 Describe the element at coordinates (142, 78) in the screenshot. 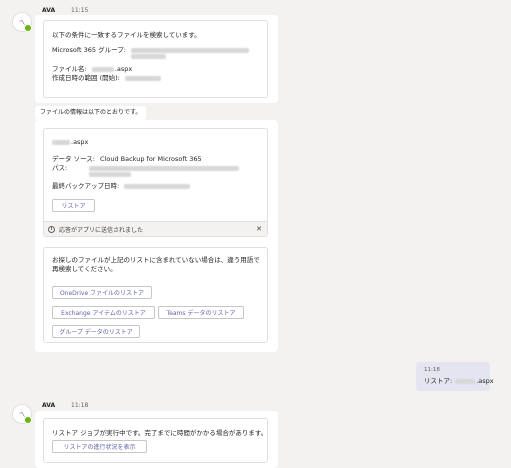

I see `redacted-date` at that location.